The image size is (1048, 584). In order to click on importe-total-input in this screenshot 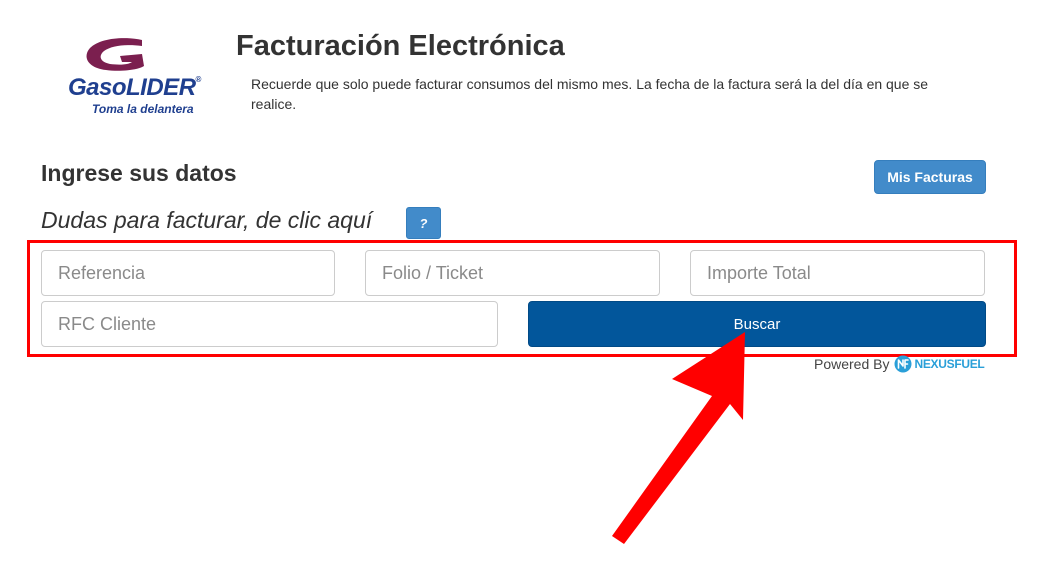, I will do `click(837, 273)`.